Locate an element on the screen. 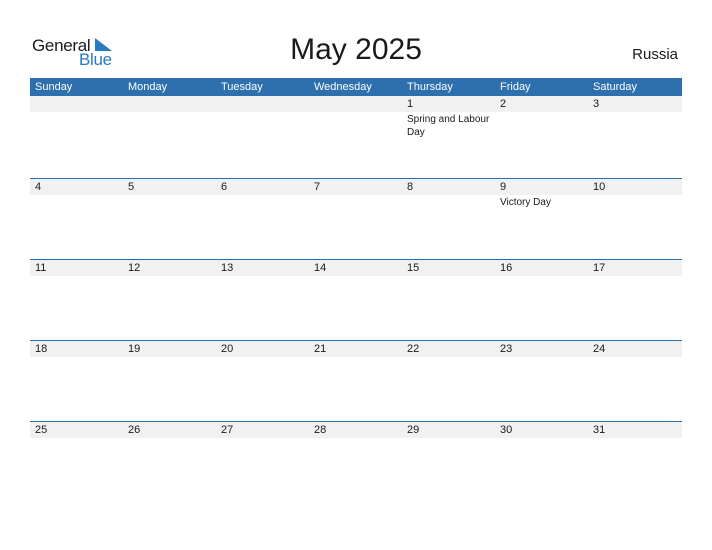 This screenshot has width=712, height=550. week-row: 11 12 13 14 15 16 17 is located at coordinates (356, 300).